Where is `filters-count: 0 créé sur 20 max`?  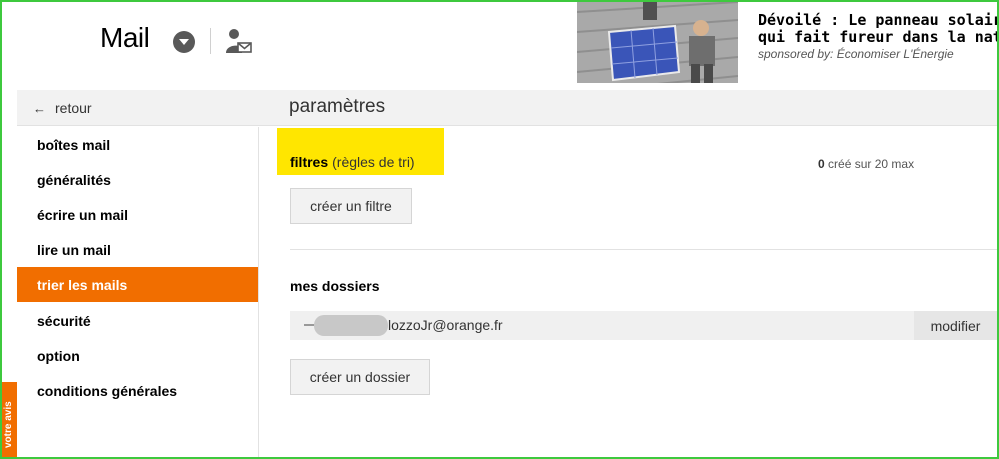
filters-count: 0 créé sur 20 max is located at coordinates (866, 164).